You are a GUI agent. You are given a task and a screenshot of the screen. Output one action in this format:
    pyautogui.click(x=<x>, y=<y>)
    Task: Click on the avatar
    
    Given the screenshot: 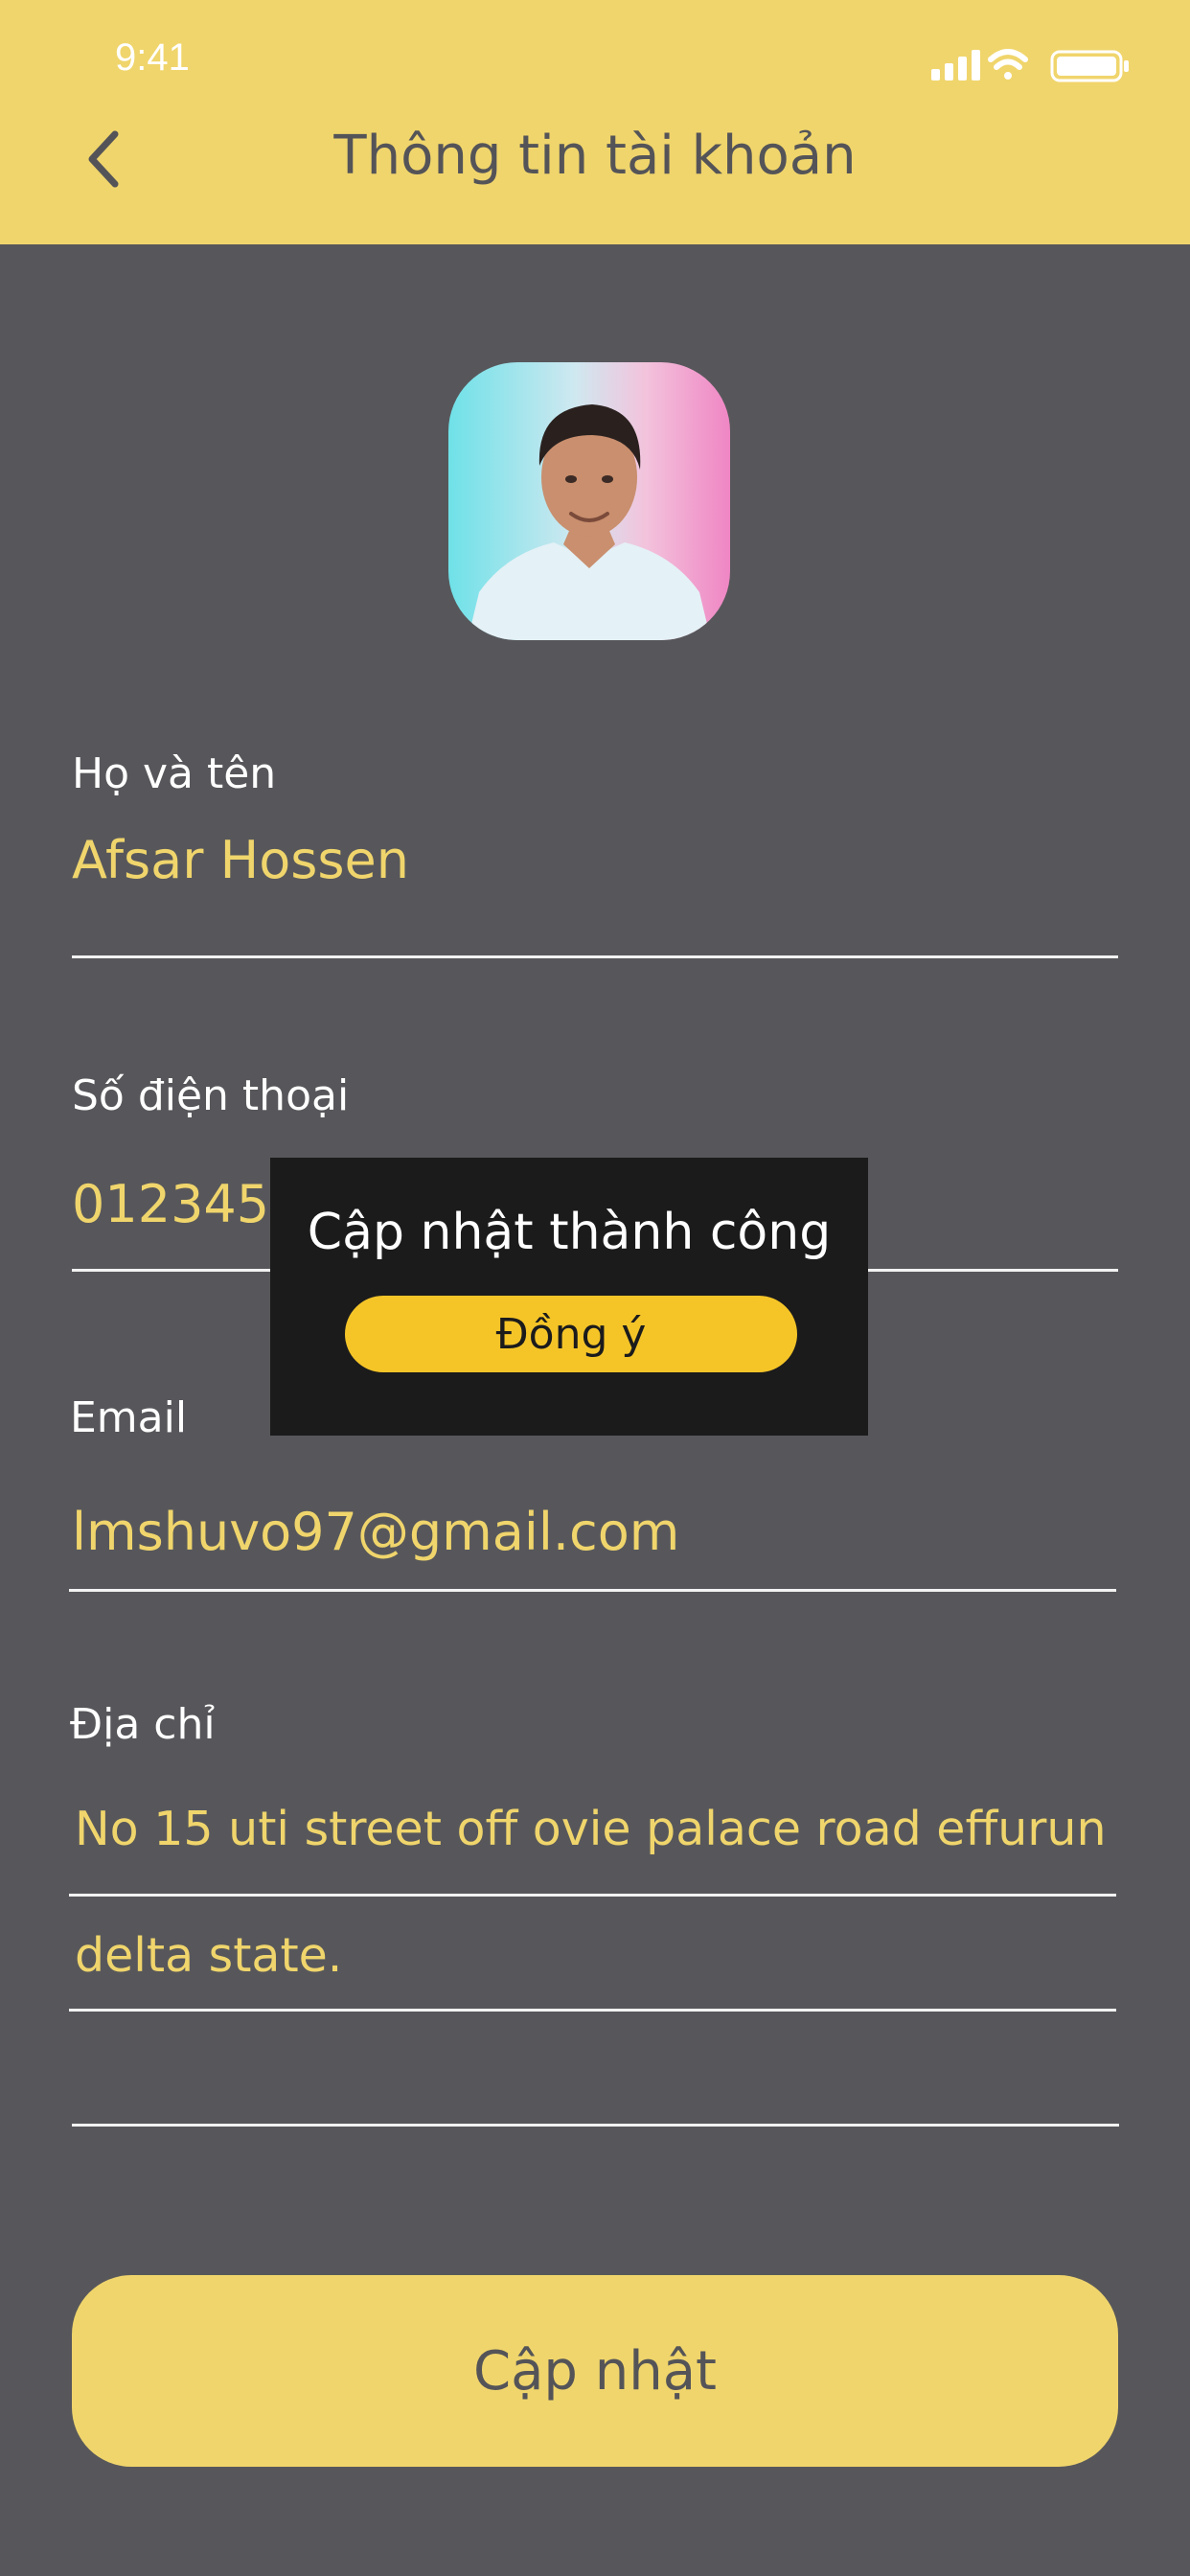 What is the action you would take?
    pyautogui.click(x=589, y=501)
    